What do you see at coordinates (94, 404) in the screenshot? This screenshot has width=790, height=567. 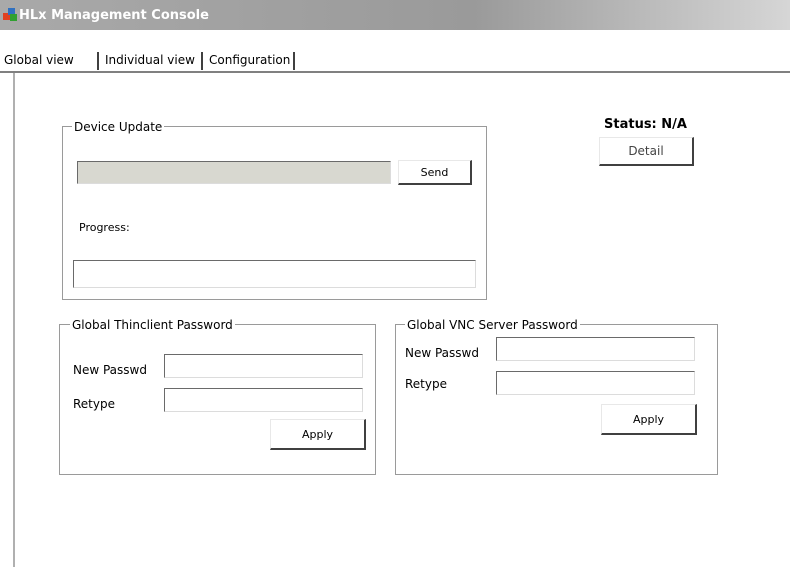 I see `thinclient-retype-label: Retype` at bounding box center [94, 404].